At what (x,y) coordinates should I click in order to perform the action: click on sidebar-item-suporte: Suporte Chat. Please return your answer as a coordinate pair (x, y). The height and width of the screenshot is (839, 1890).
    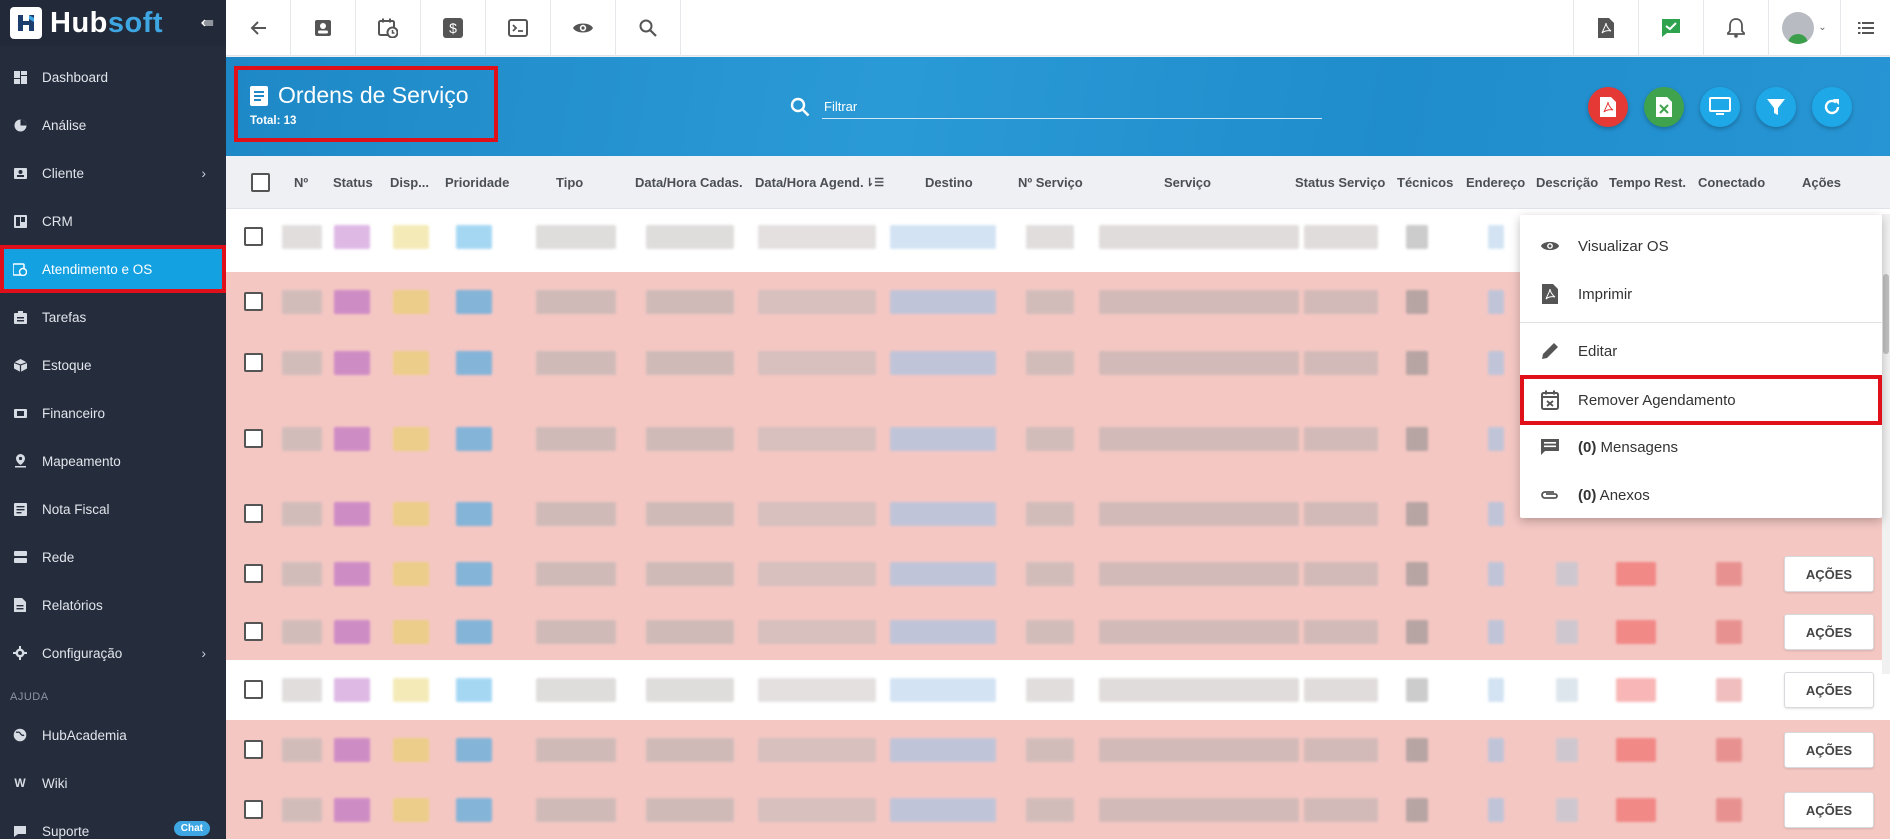
    Looking at the image, I should click on (113, 823).